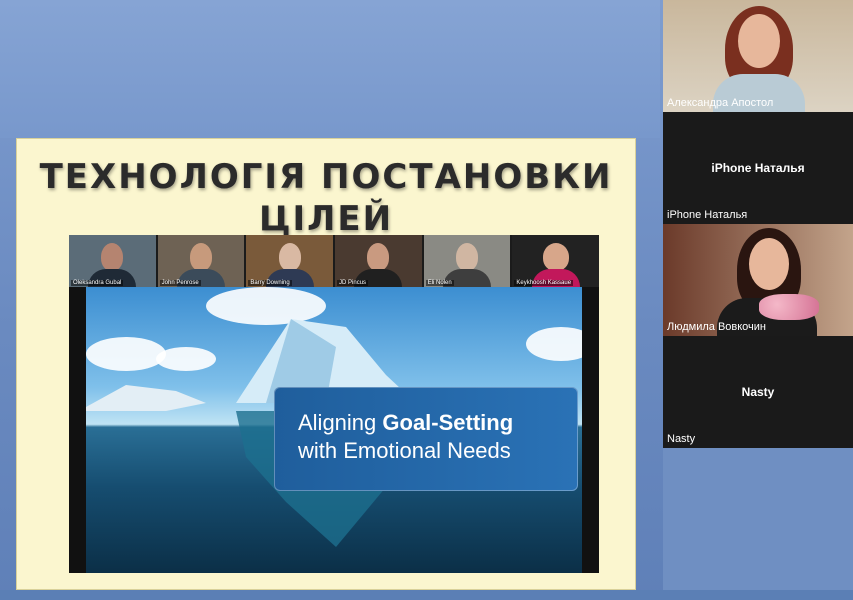  I want to click on cta-line1-prefix: Aligning, so click(340, 422).